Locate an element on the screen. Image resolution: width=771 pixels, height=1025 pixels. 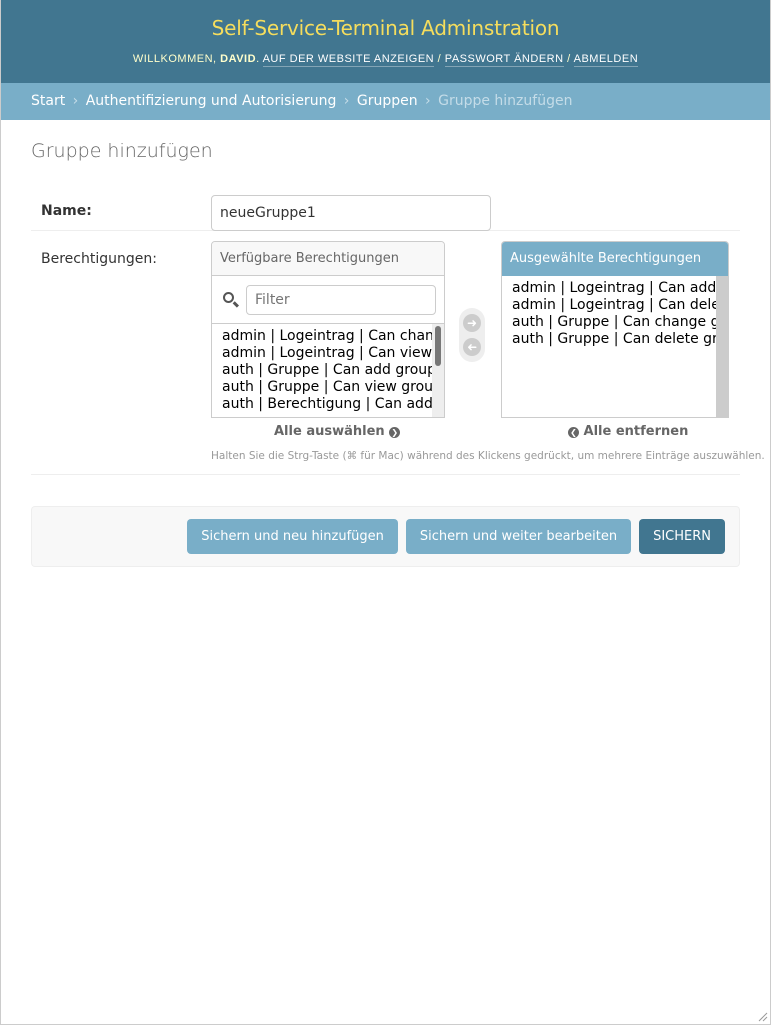
resize-grip-icon is located at coordinates (762, 1016).